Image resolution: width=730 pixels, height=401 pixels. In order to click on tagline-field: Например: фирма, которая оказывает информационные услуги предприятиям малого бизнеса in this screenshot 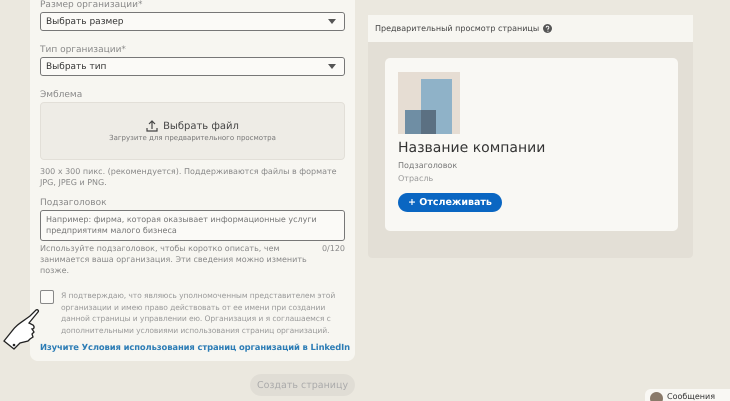, I will do `click(192, 225)`.